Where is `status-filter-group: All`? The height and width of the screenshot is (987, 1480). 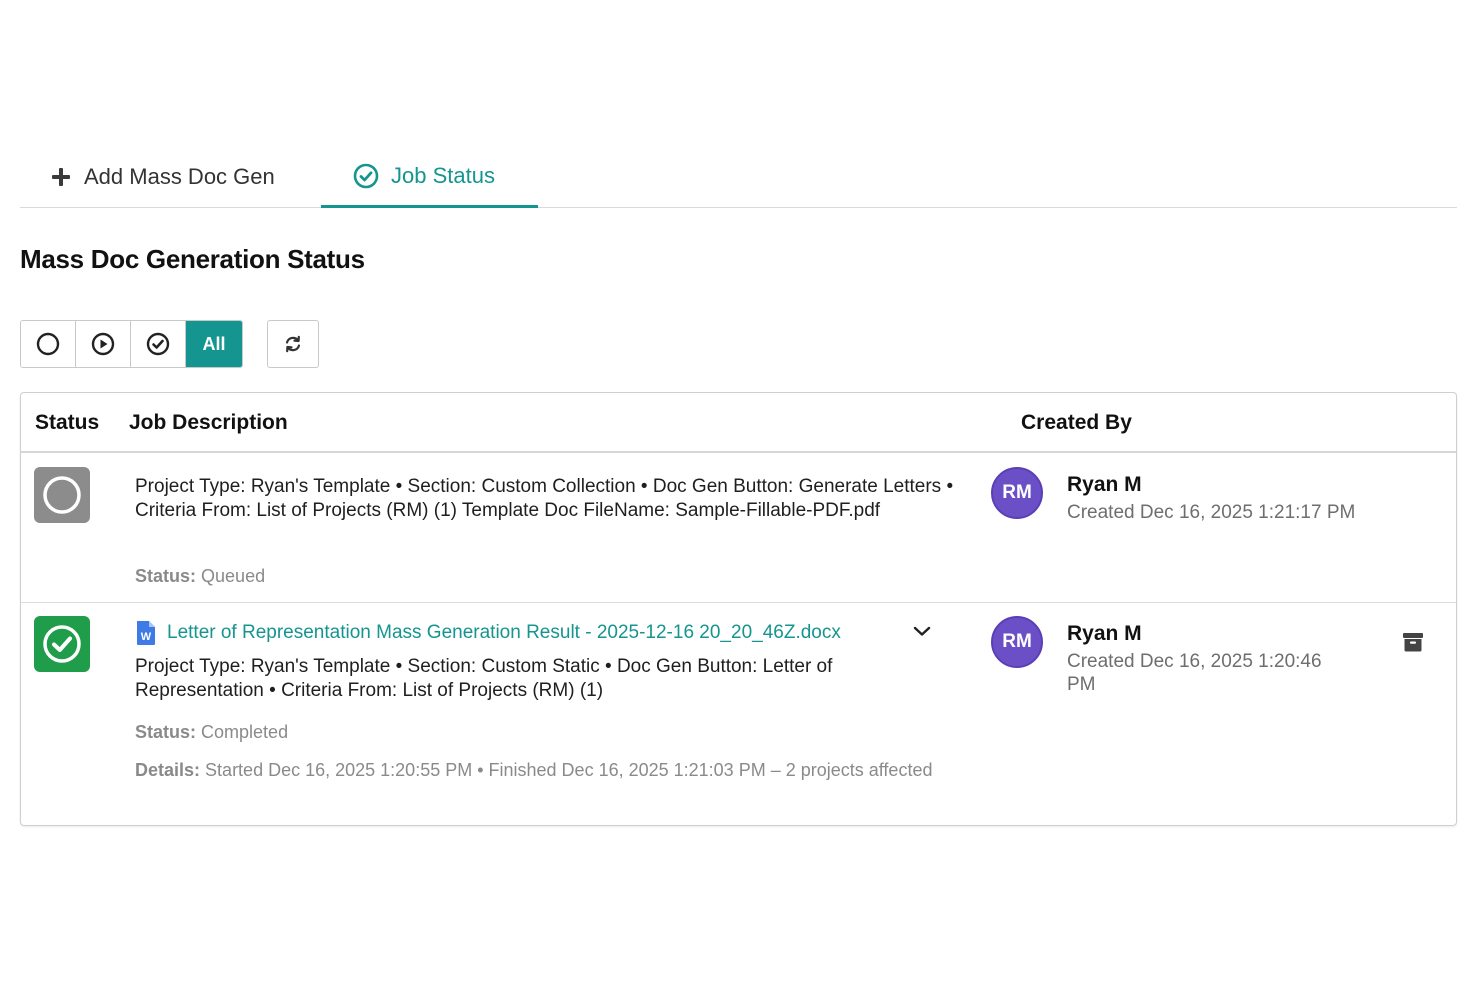 status-filter-group: All is located at coordinates (131, 344).